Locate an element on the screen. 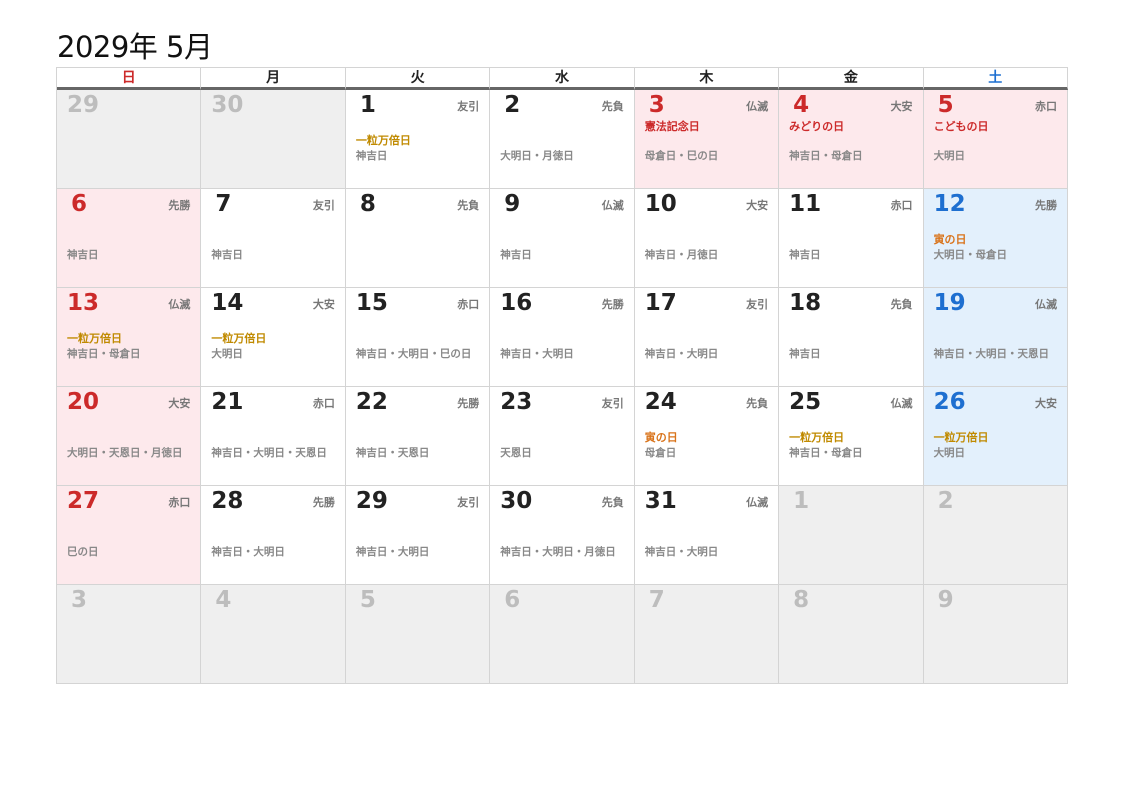 The width and height of the screenshot is (1124, 795). day-cell: 26 大安 一粒万倍日 大明日 is located at coordinates (995, 436).